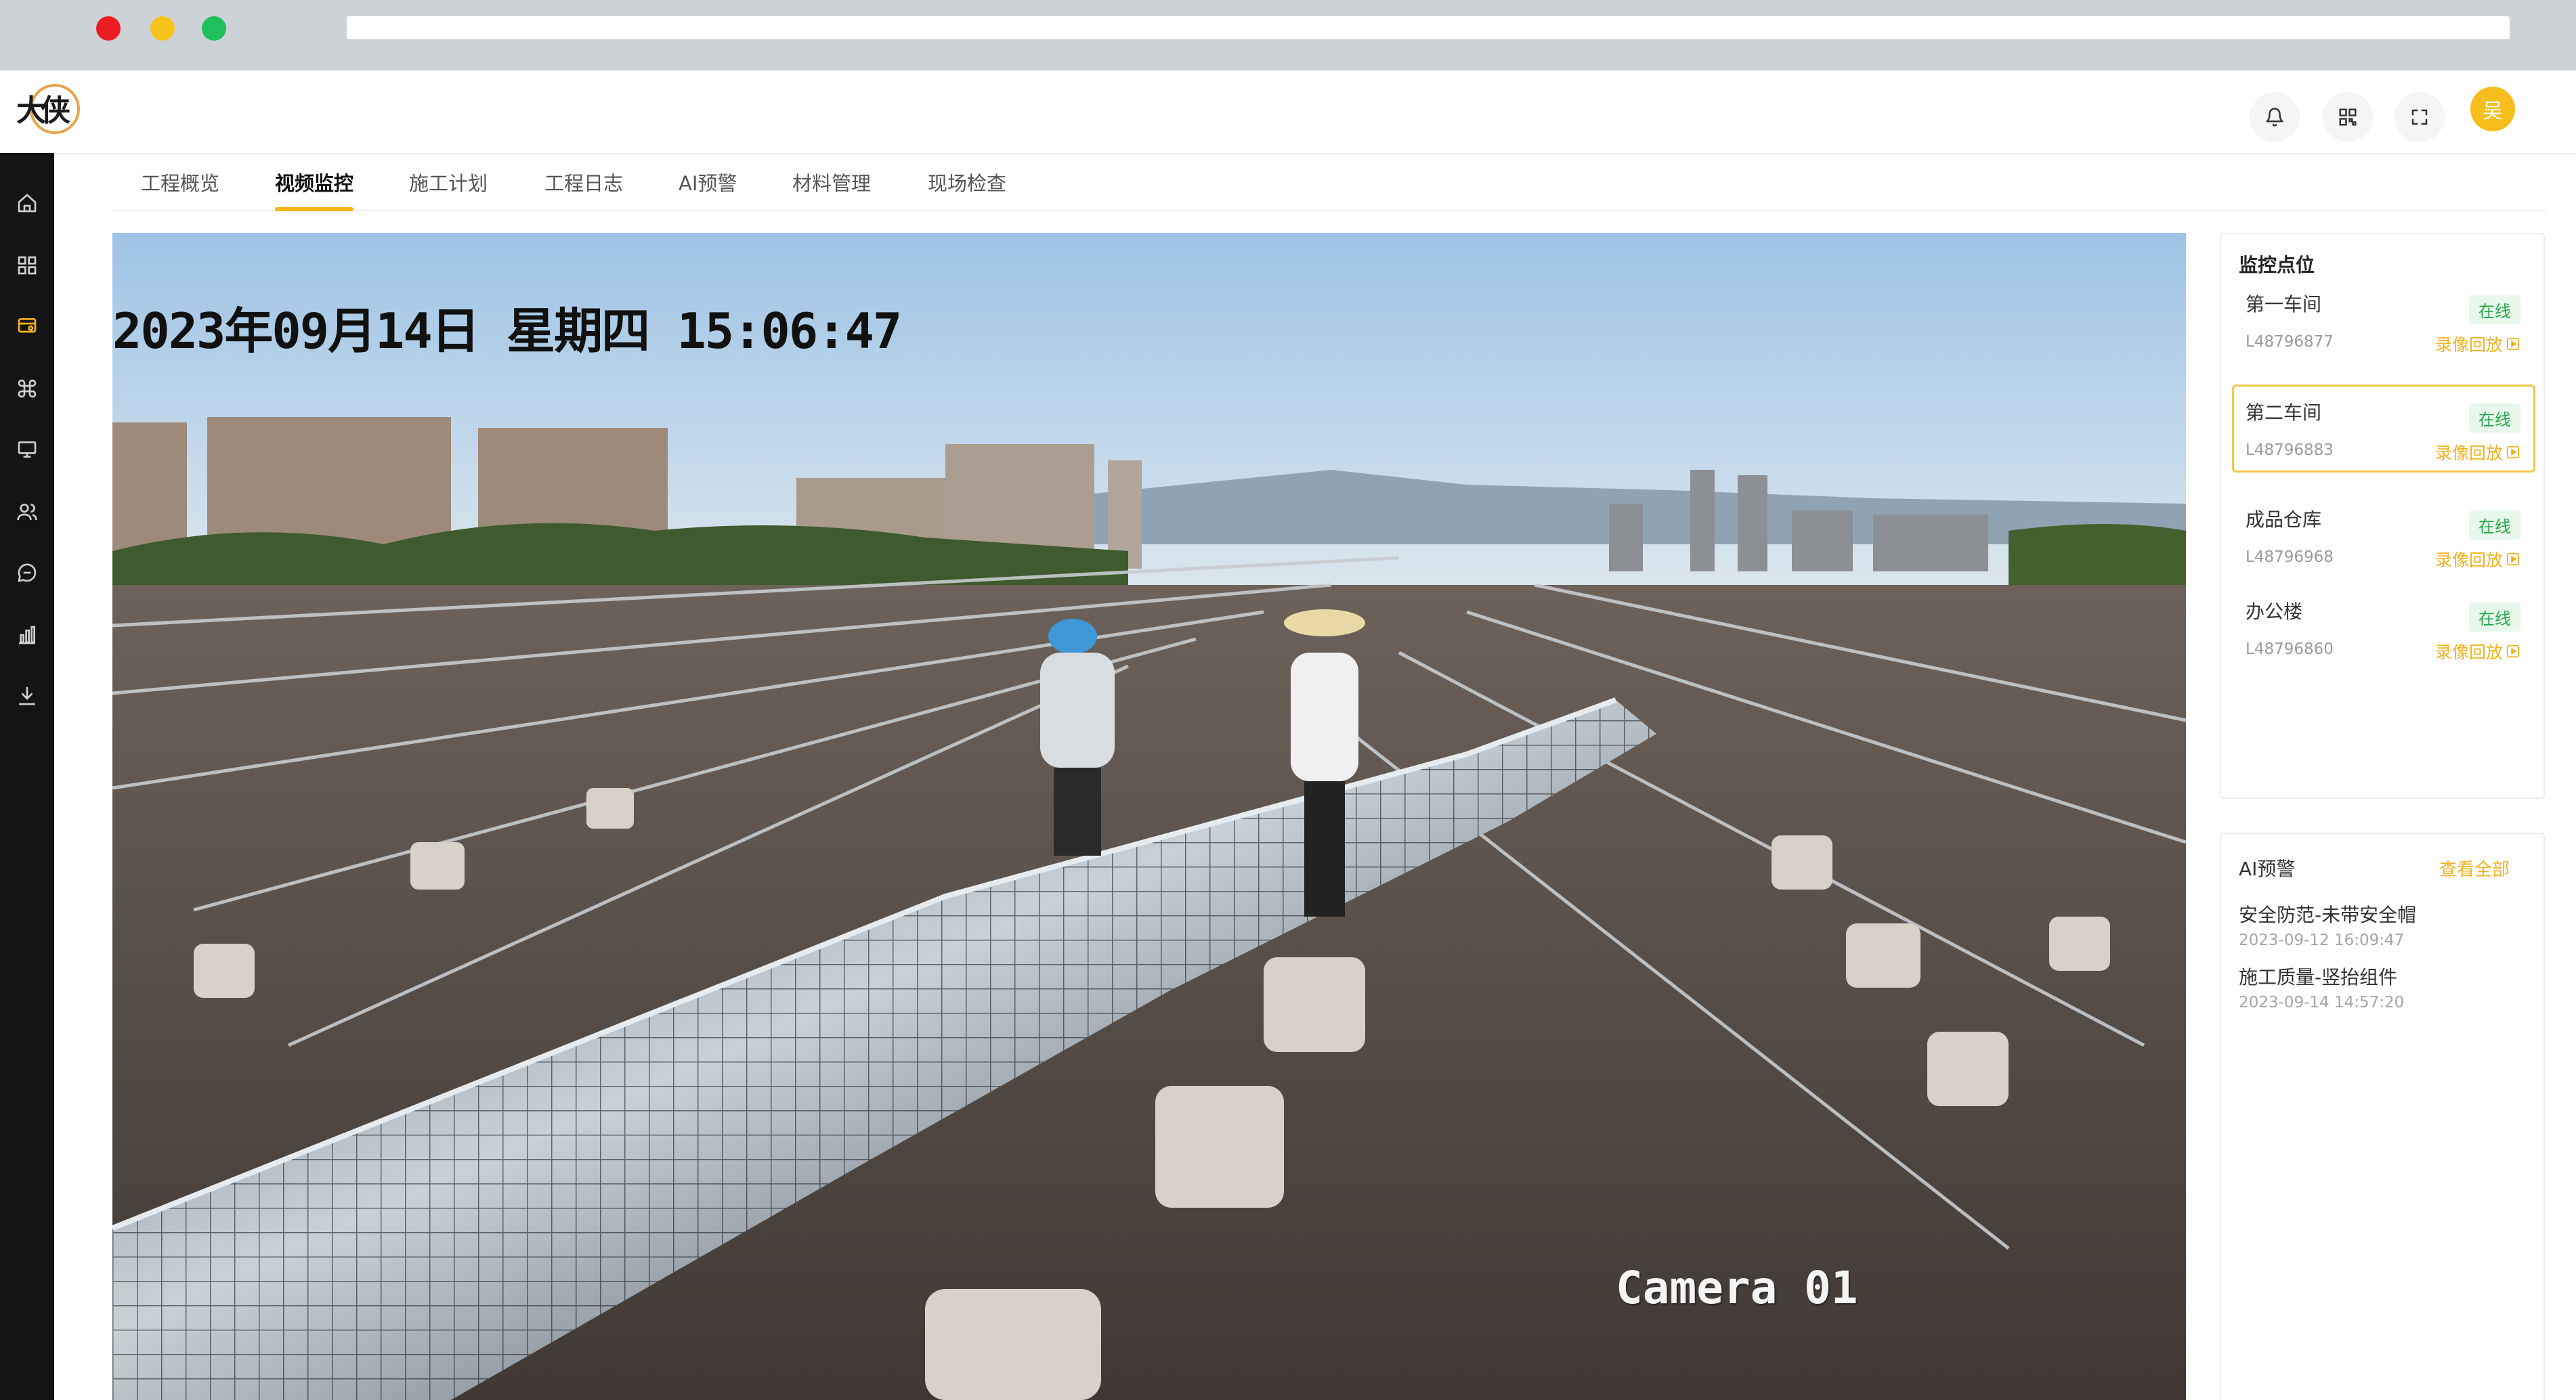  I want to click on message-icon, so click(27, 572).